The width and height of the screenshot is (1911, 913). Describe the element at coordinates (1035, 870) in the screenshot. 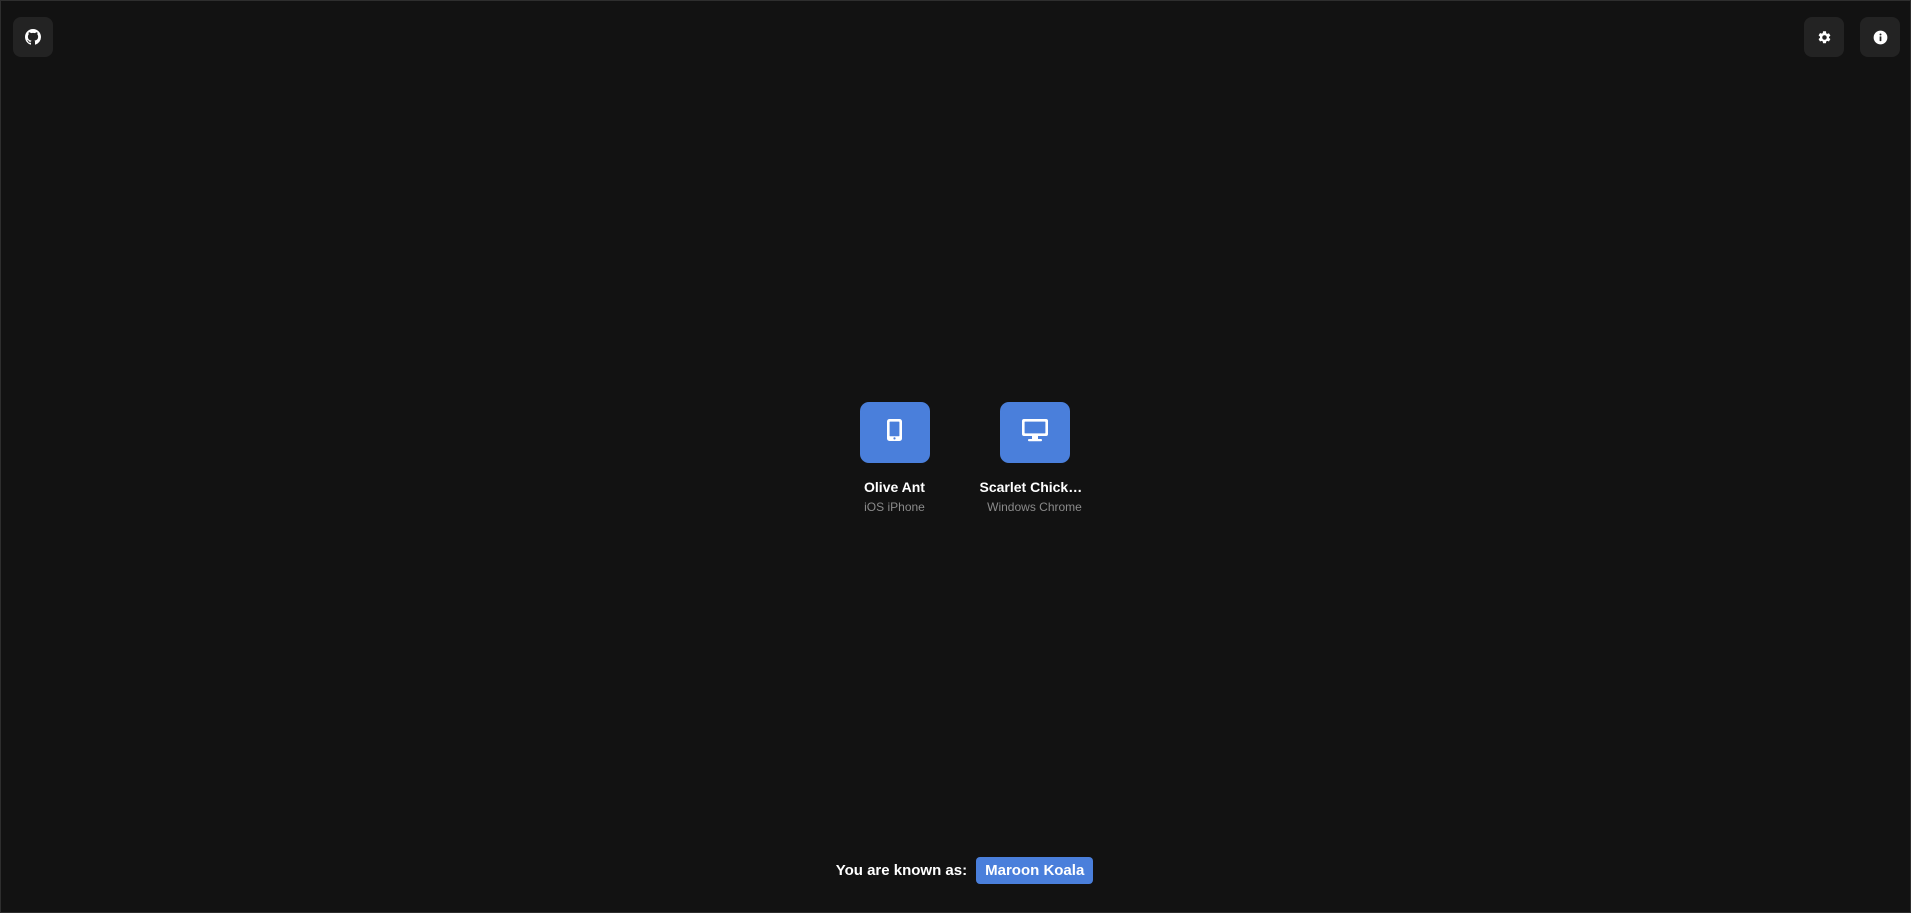

I see `display-name-badge: Maroon Koala` at that location.